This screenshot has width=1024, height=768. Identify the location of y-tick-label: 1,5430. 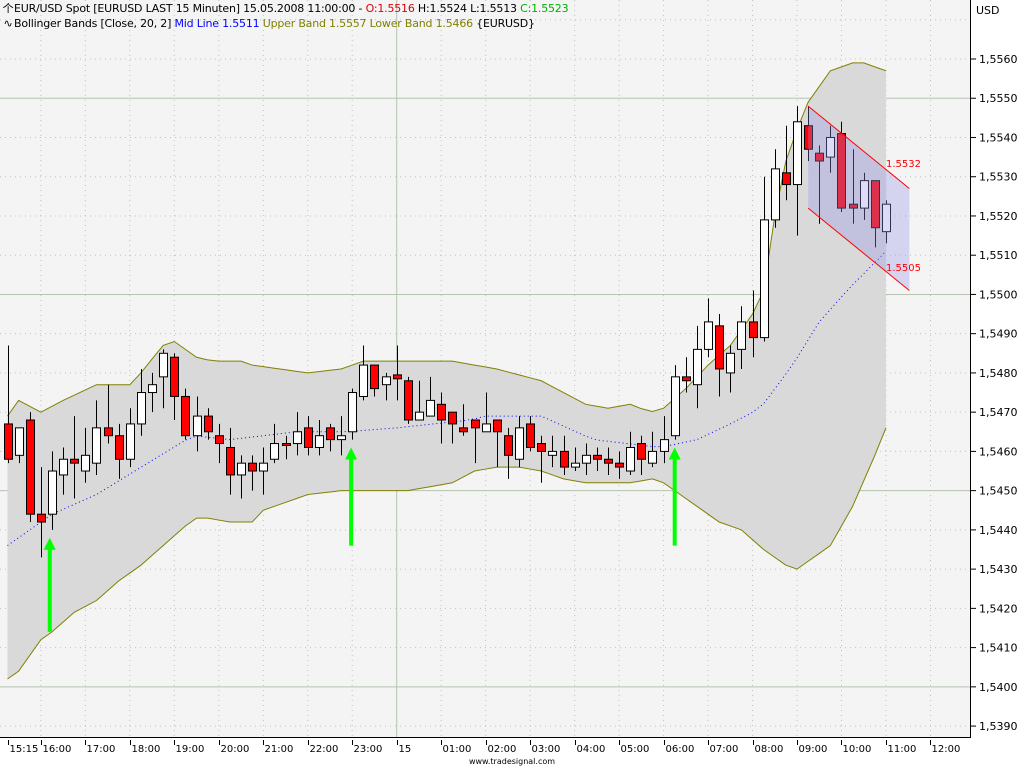
(998, 569).